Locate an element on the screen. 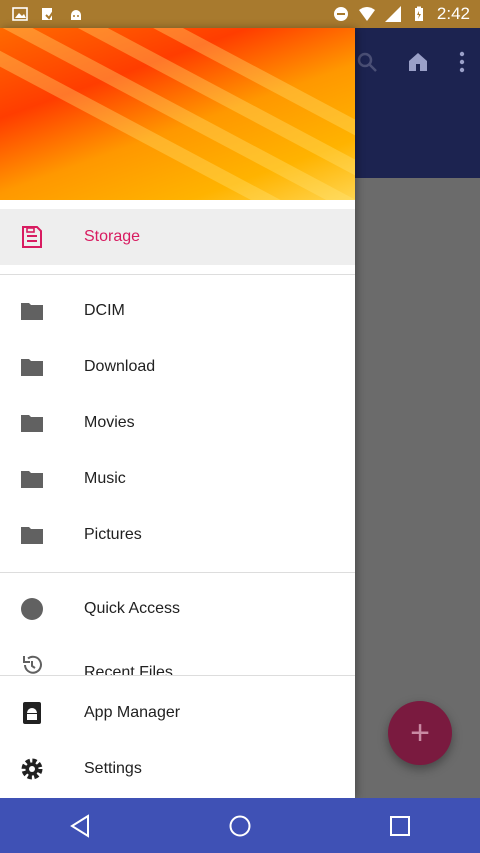 This screenshot has width=480, height=853. back-button is located at coordinates (80, 826).